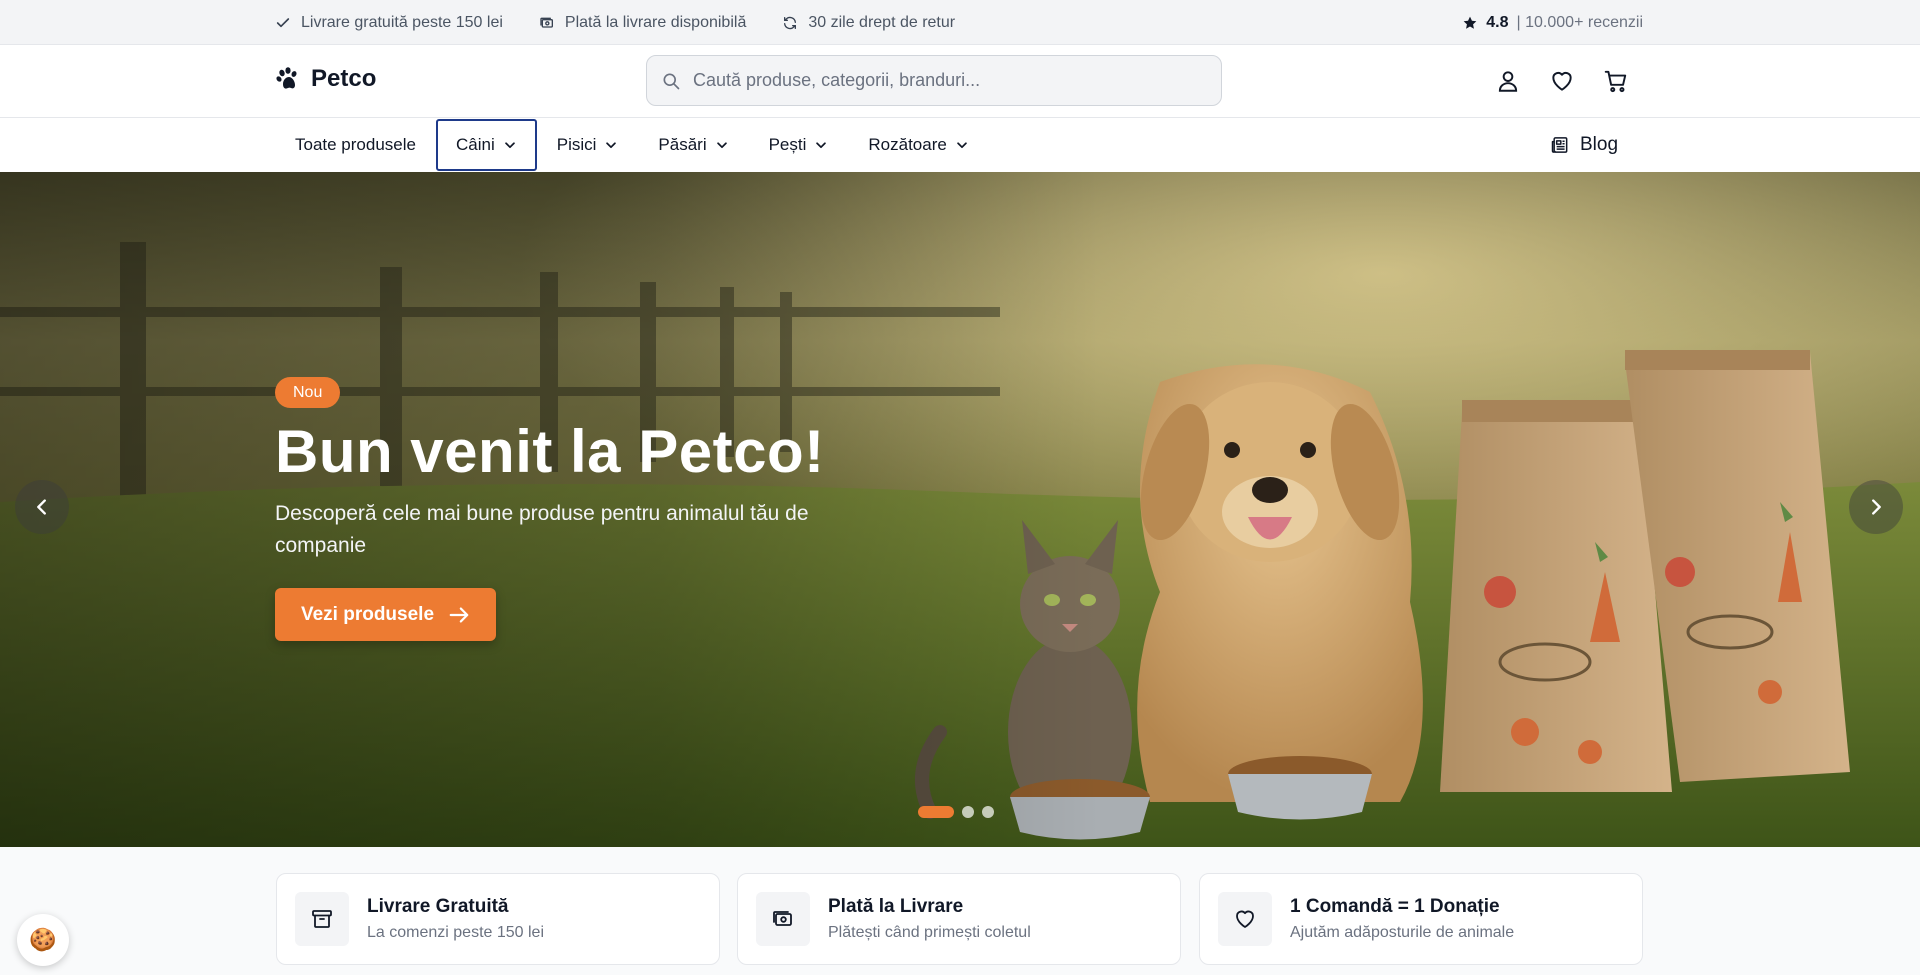  I want to click on nav-item-label: Rozătoare, so click(907, 144).